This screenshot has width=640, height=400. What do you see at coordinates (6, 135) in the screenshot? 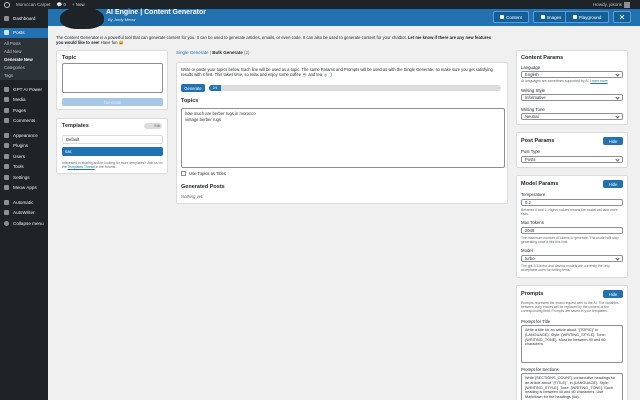
I see `appearance-icon` at bounding box center [6, 135].